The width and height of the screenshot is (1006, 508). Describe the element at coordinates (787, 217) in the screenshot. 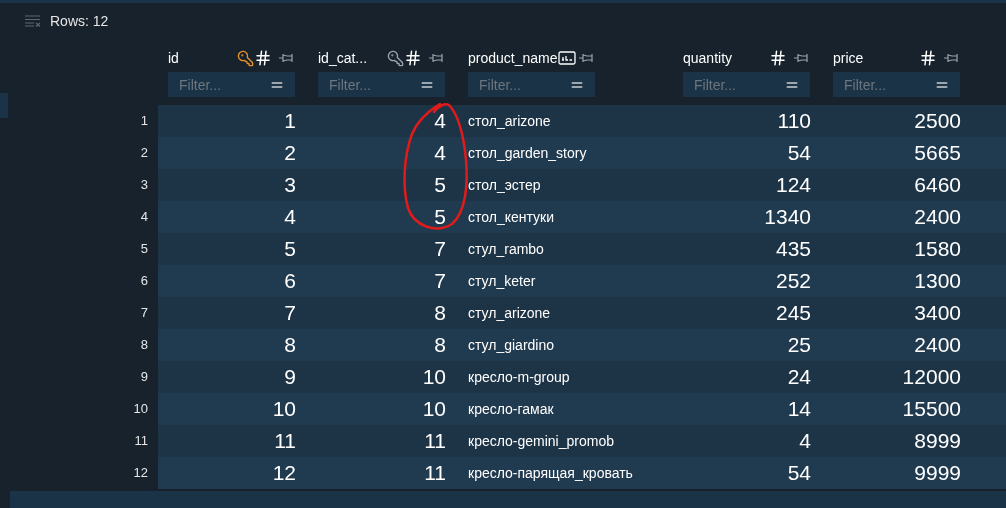

I see `table-cell-text: 1340` at that location.